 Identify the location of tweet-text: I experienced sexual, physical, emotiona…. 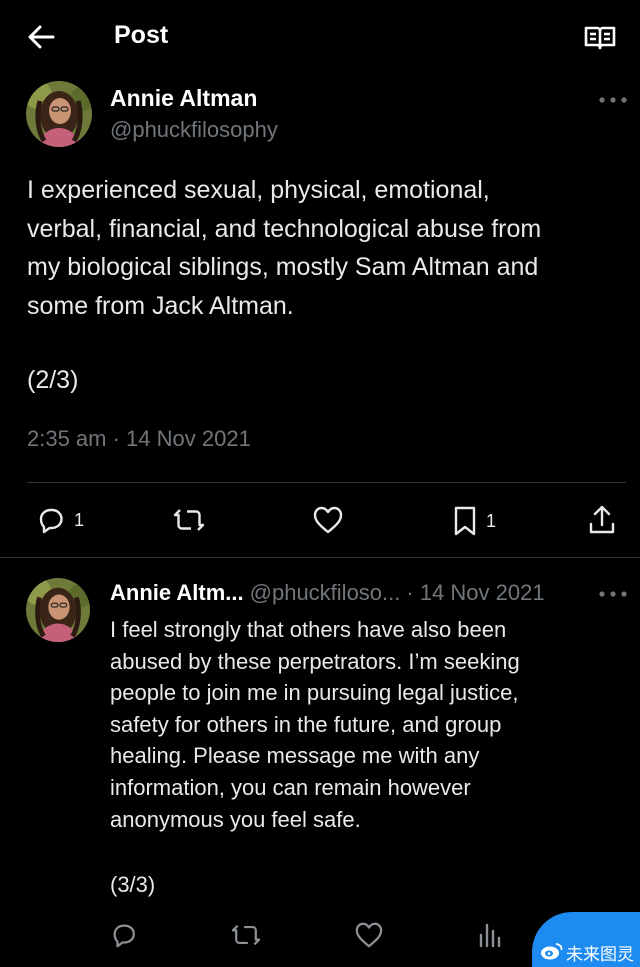
(322, 248).